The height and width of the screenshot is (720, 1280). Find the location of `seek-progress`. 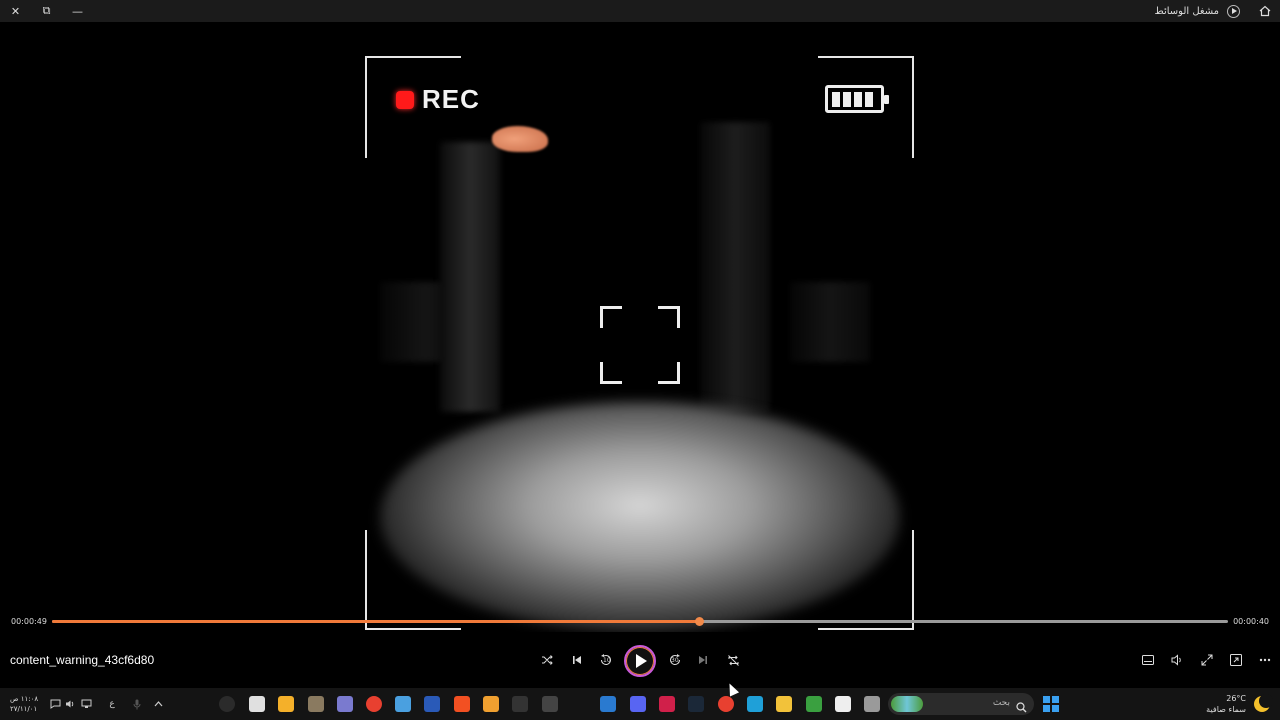

seek-progress is located at coordinates (375, 621).